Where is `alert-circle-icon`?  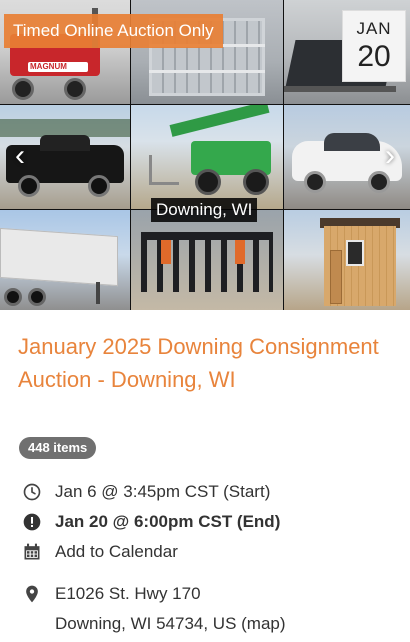 alert-circle-icon is located at coordinates (32, 522).